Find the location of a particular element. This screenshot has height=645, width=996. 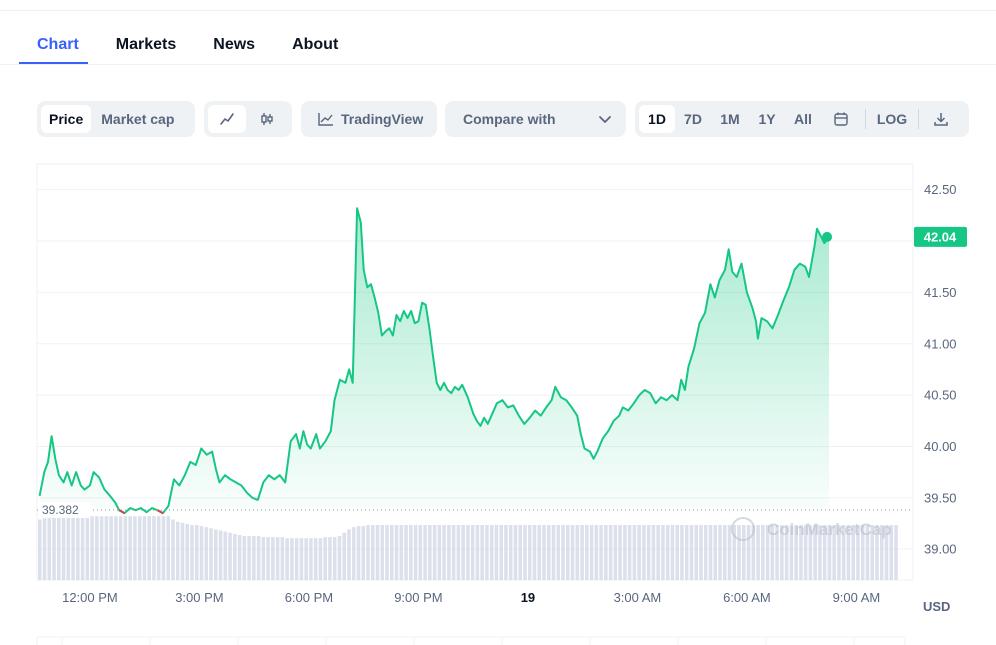

y-tick-label: 39.50 is located at coordinates (940, 497).